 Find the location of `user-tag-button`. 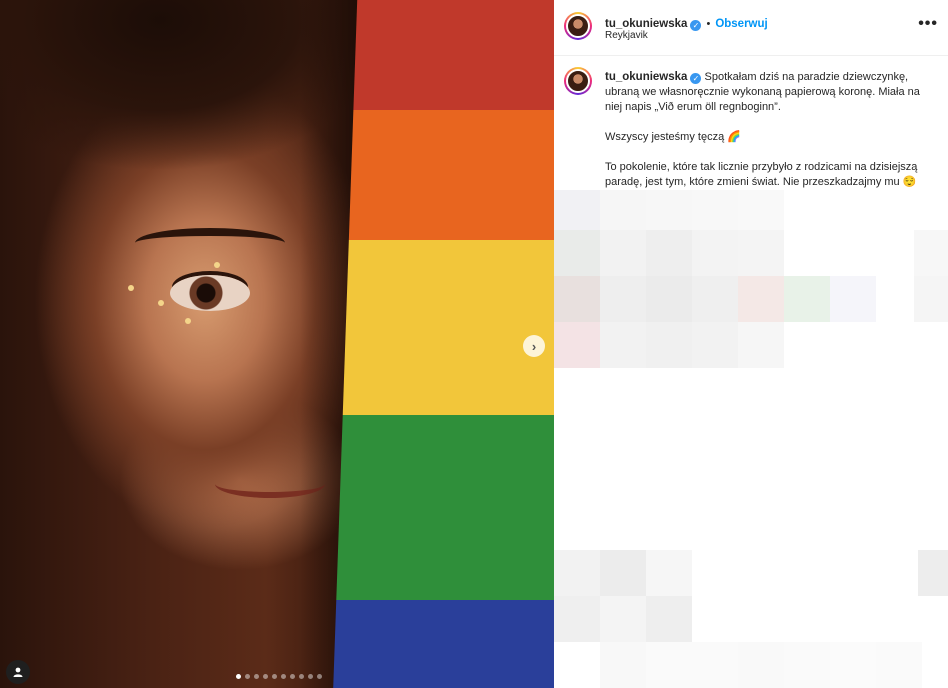

user-tag-button is located at coordinates (18, 672).